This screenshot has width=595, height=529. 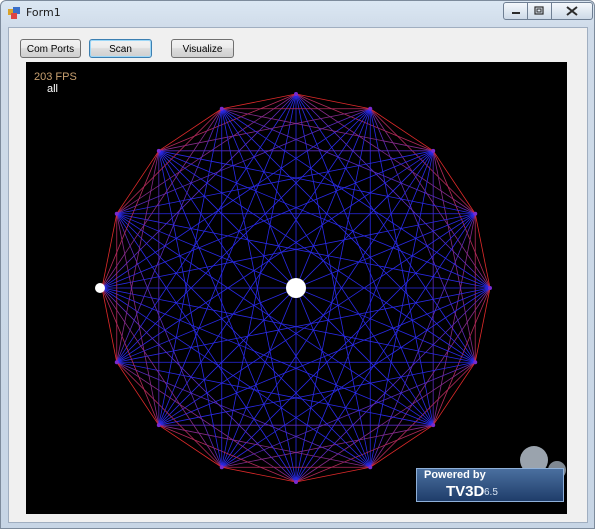 I want to click on center-marker, so click(x=296, y=288).